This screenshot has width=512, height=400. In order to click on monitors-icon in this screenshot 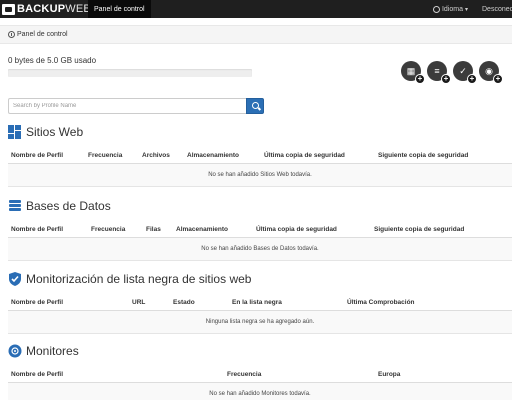, I will do `click(15, 351)`.